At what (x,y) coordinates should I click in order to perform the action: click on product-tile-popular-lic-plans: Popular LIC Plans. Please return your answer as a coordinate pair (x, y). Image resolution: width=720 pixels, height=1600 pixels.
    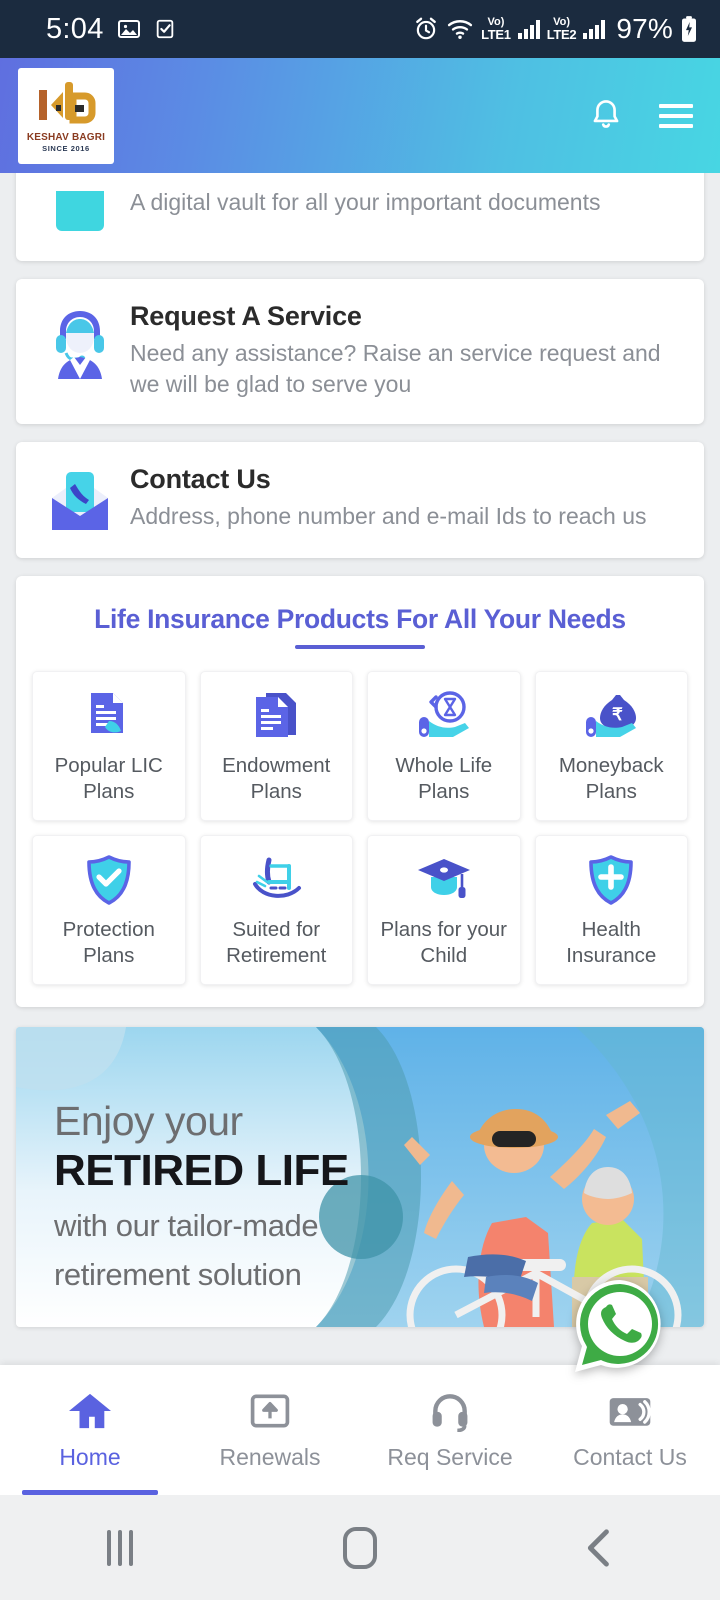
    Looking at the image, I should click on (109, 746).